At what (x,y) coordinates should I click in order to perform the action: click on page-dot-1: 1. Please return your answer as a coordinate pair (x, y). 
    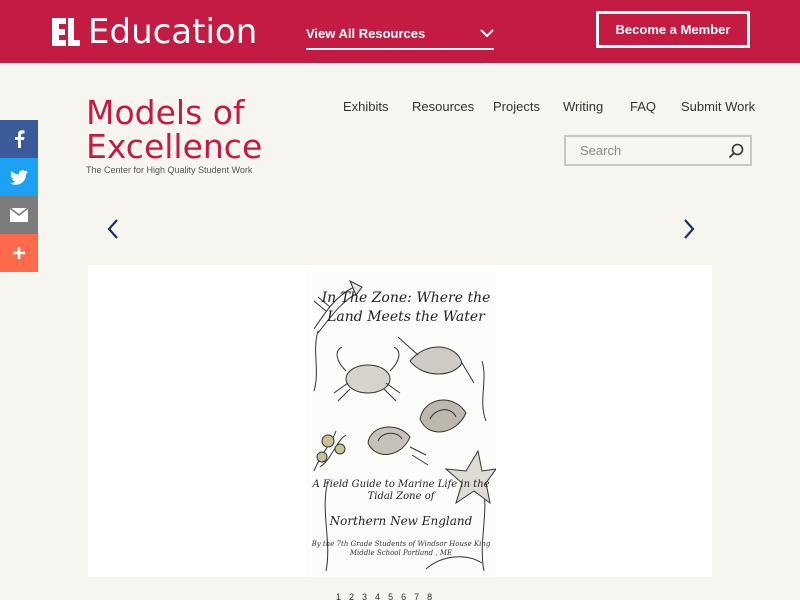
    Looking at the image, I should click on (338, 596).